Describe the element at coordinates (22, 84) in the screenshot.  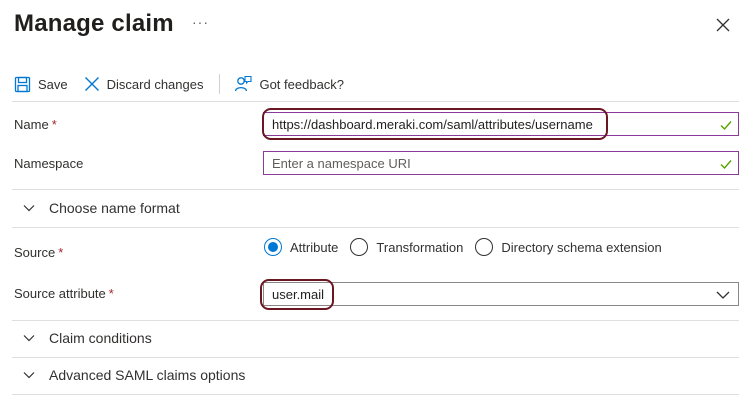
I see `save-icon` at that location.